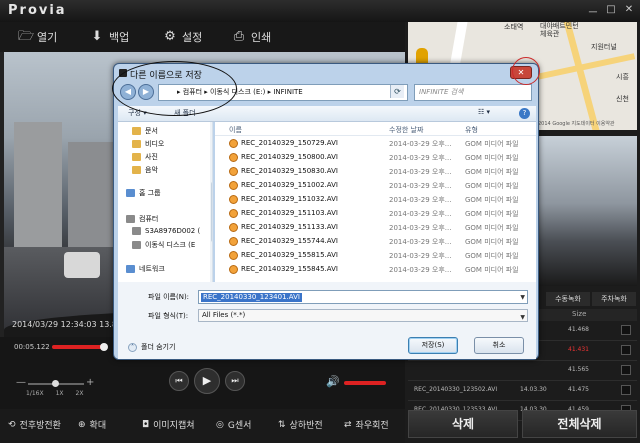  Describe the element at coordinates (47, 37) in the screenshot. I see `open-label: 열기` at that location.